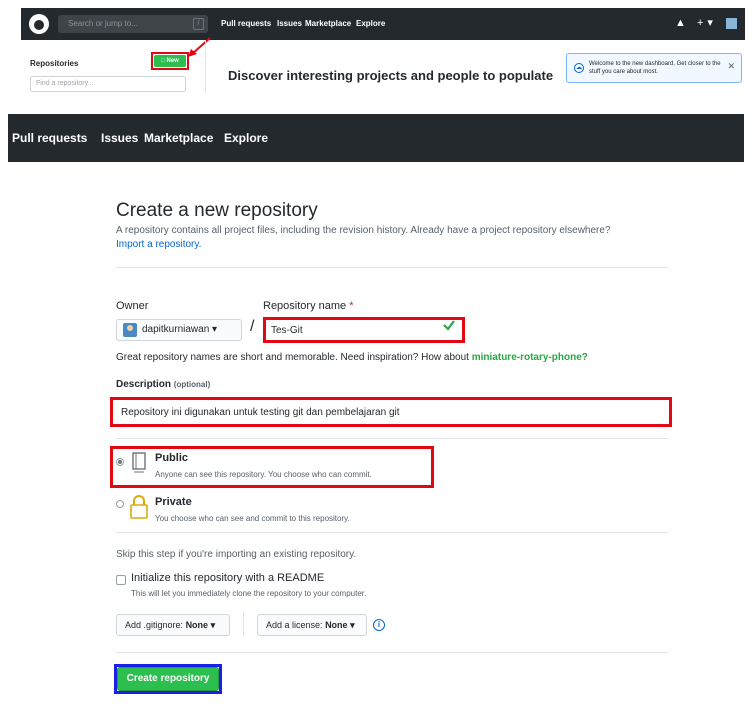  Describe the element at coordinates (351, 306) in the screenshot. I see `required-mark: *` at that location.